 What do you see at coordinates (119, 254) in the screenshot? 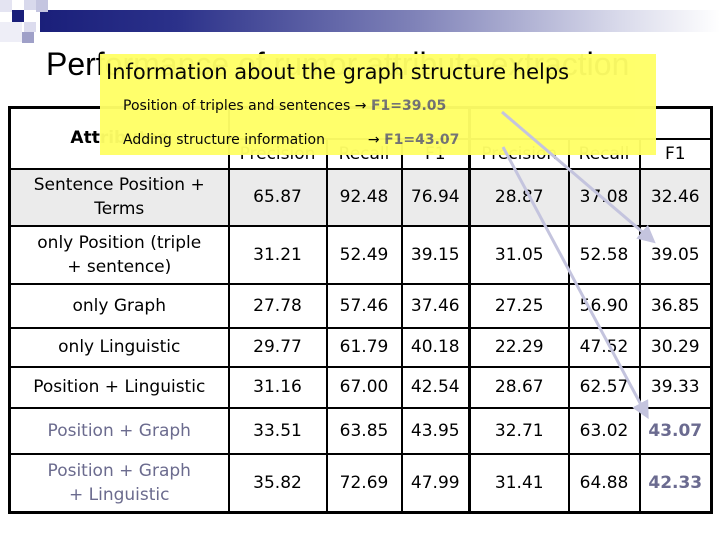
I see `row-label: only Position (triple + sentence)` at bounding box center [119, 254].